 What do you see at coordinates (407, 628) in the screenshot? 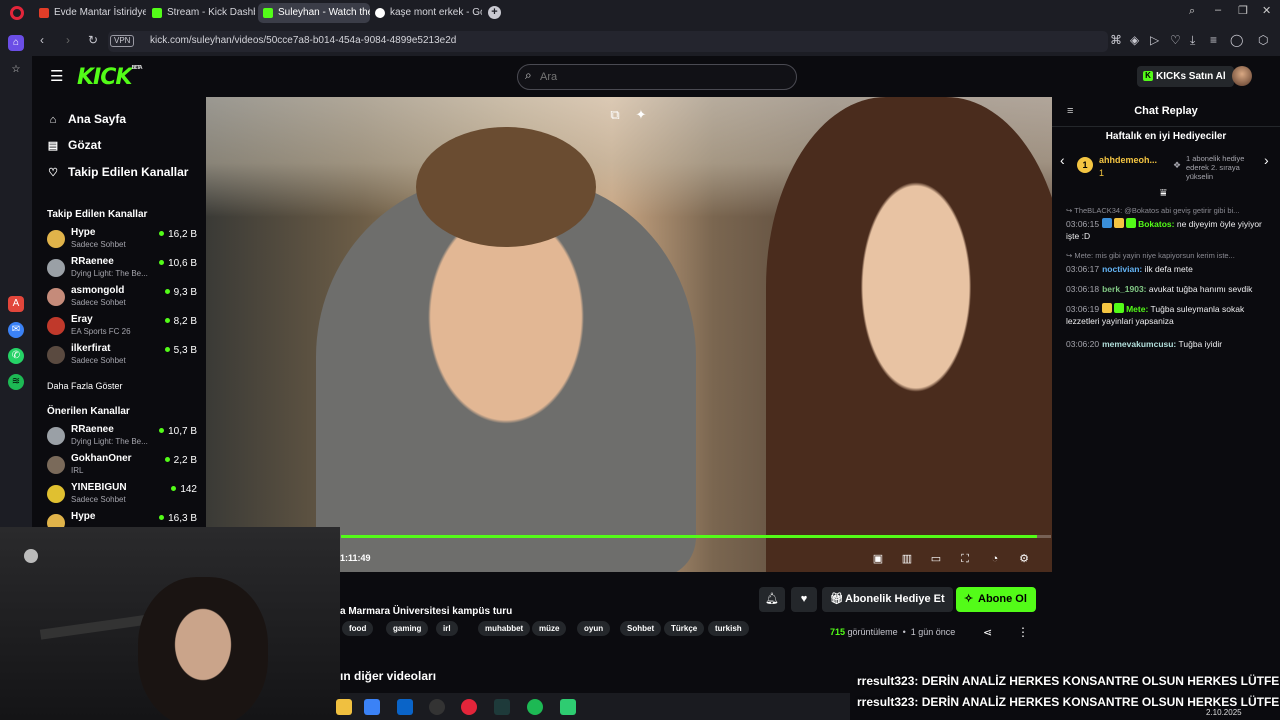
I see `tag-1: gaming` at bounding box center [407, 628].